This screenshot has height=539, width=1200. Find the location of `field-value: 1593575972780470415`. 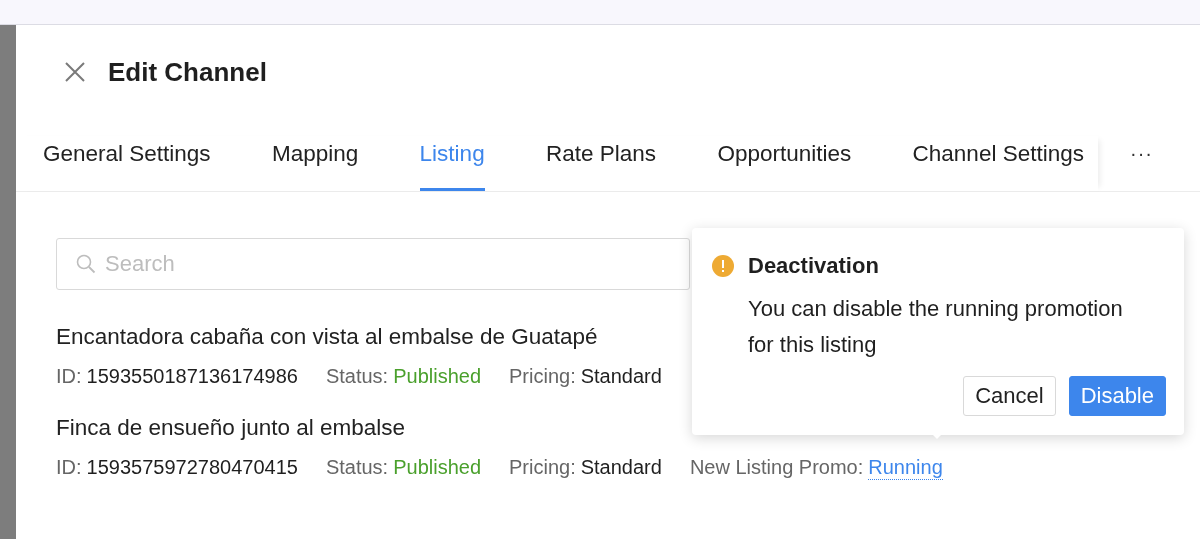

field-value: 1593575972780470415 is located at coordinates (192, 467).